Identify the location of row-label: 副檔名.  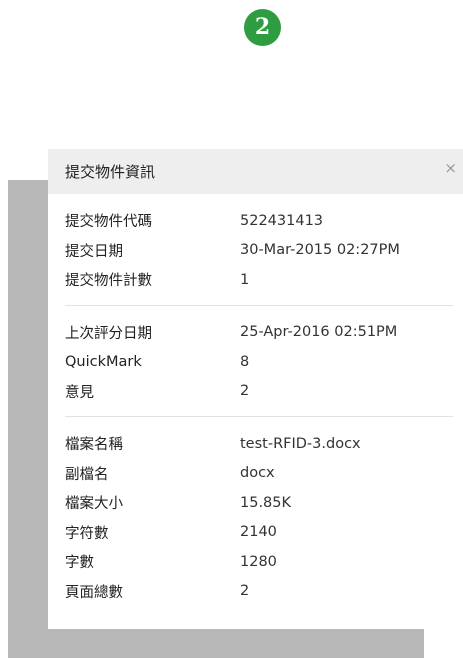
(87, 474).